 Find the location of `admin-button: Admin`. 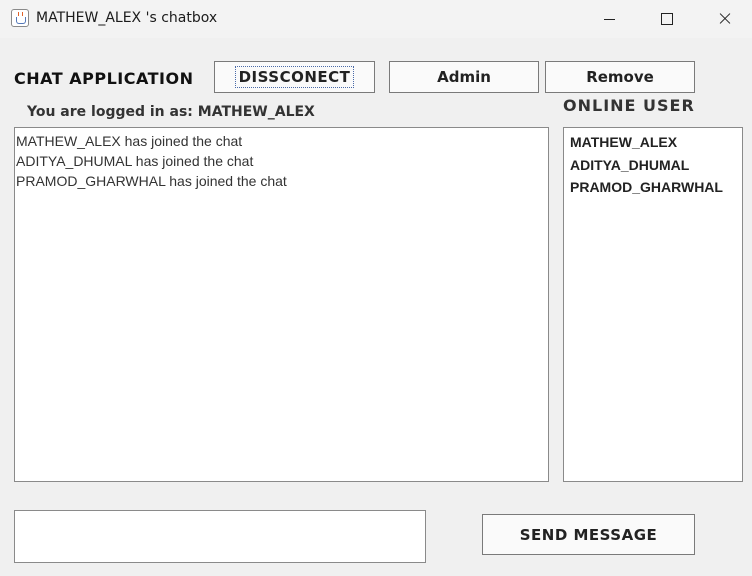

admin-button: Admin is located at coordinates (464, 77).